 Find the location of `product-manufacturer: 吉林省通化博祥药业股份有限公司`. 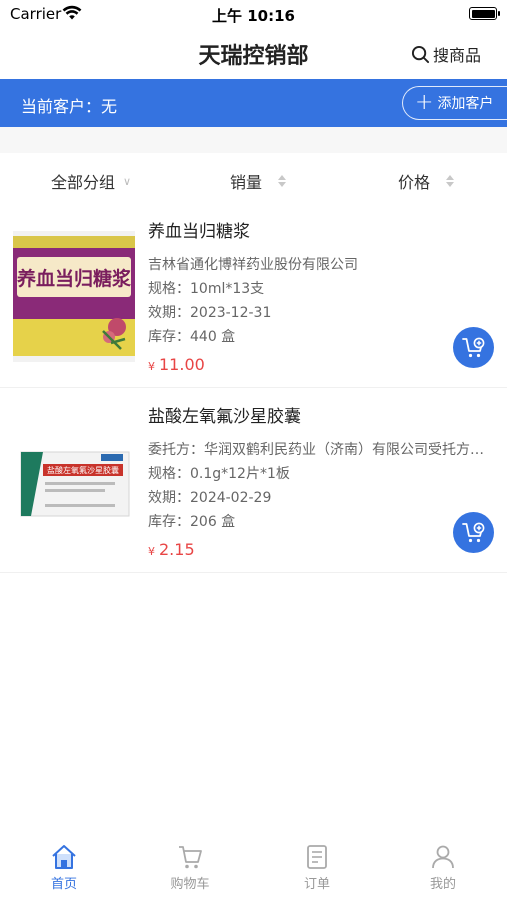

product-manufacturer: 吉林省通化博祥药业股份有限公司 is located at coordinates (253, 265).